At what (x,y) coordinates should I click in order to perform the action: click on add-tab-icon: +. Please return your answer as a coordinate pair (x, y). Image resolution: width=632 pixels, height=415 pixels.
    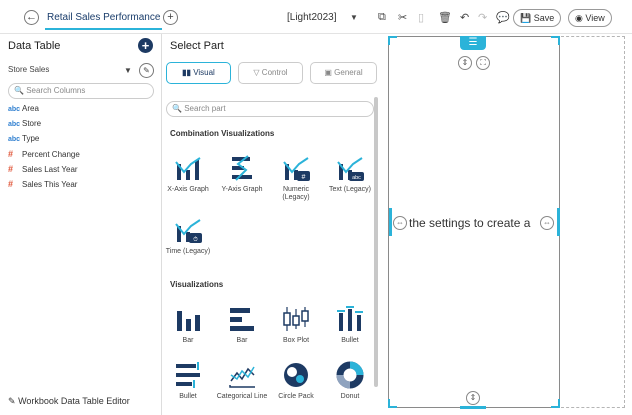
    Looking at the image, I should click on (170, 17).